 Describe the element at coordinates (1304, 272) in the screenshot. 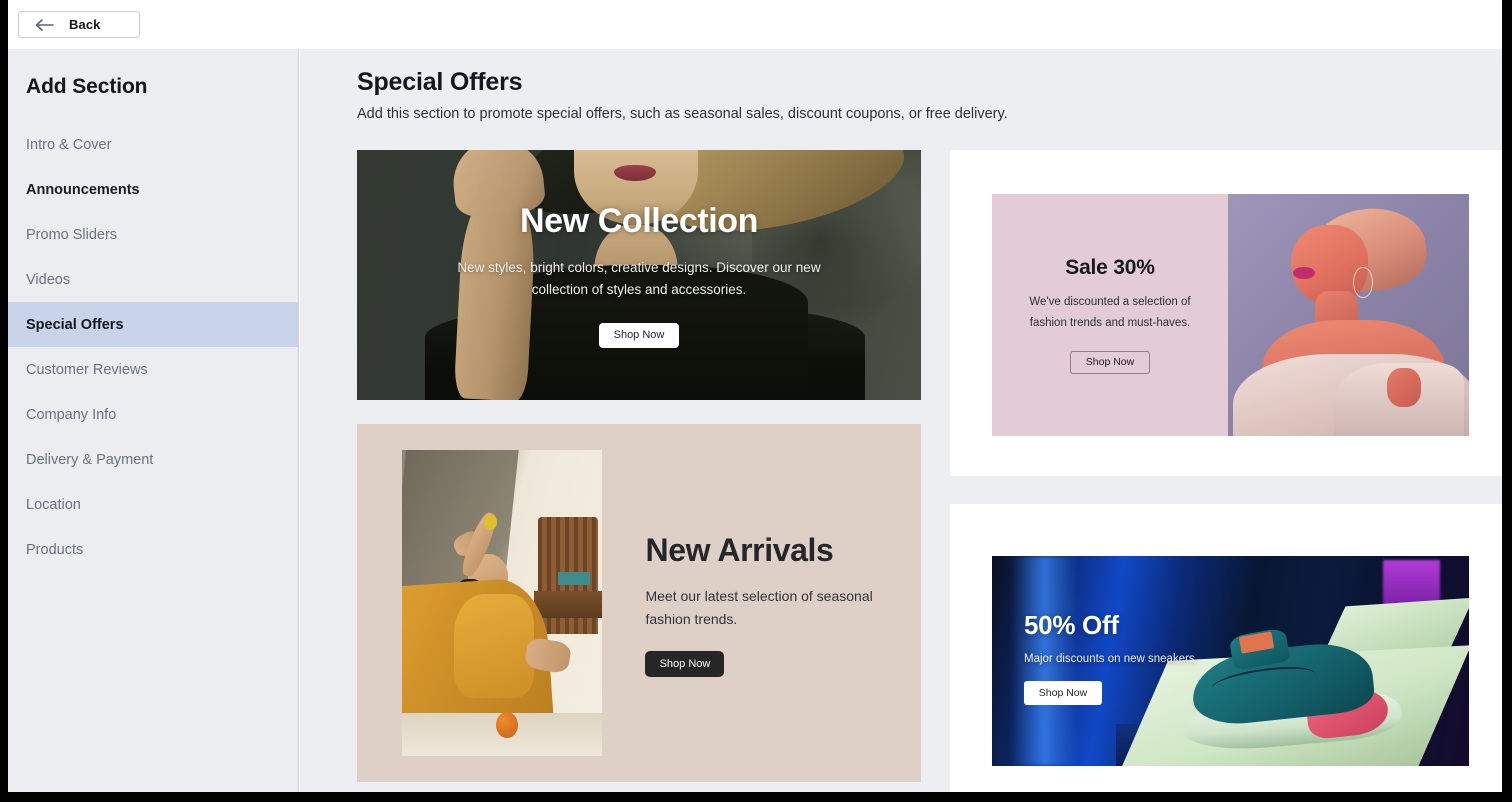

I see `photo-lips` at that location.